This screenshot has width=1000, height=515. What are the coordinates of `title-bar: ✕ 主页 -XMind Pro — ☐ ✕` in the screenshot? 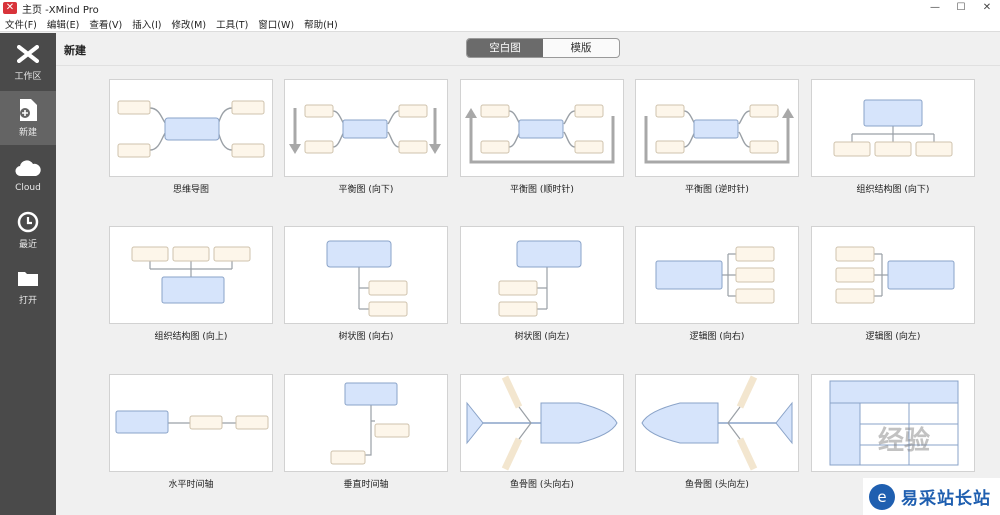 It's located at (500, 8).